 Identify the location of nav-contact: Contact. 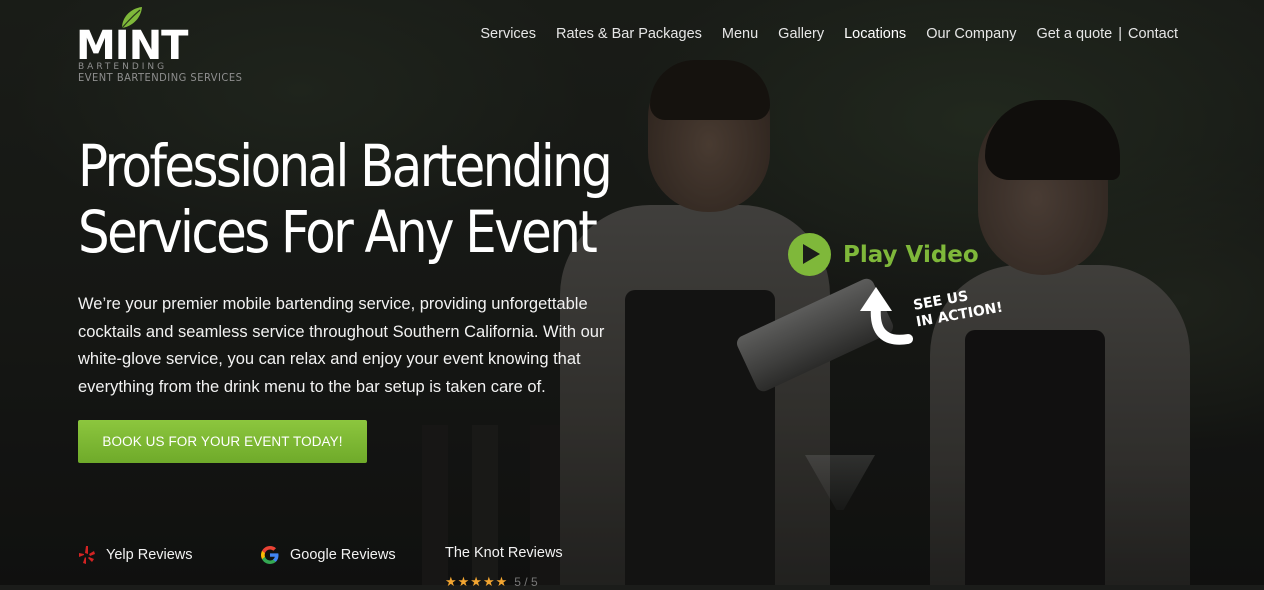
(1153, 34).